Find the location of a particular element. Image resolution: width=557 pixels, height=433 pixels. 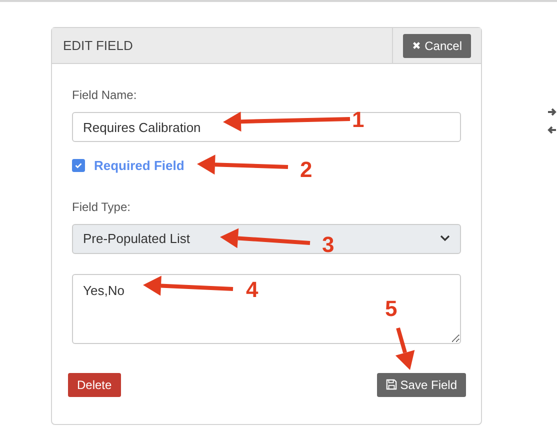

save-button: Save Field is located at coordinates (421, 384).